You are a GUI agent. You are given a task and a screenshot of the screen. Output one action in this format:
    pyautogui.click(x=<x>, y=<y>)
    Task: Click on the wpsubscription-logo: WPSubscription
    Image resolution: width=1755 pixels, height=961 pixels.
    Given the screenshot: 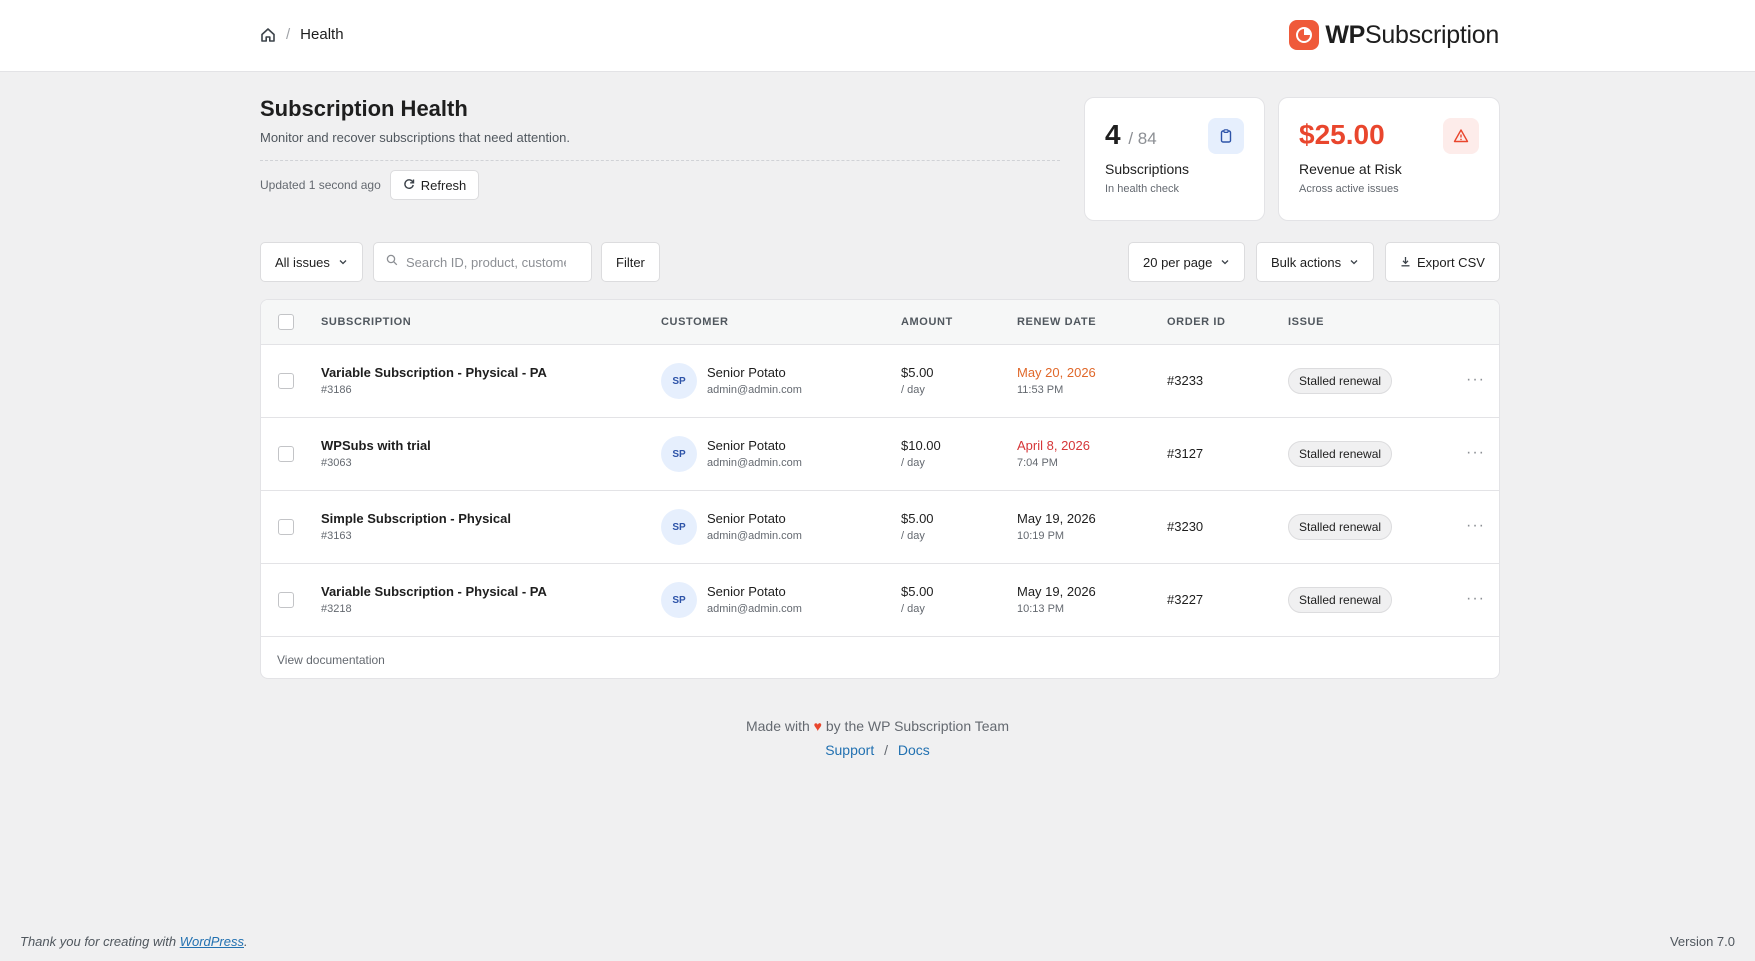 What is the action you would take?
    pyautogui.click(x=1394, y=35)
    